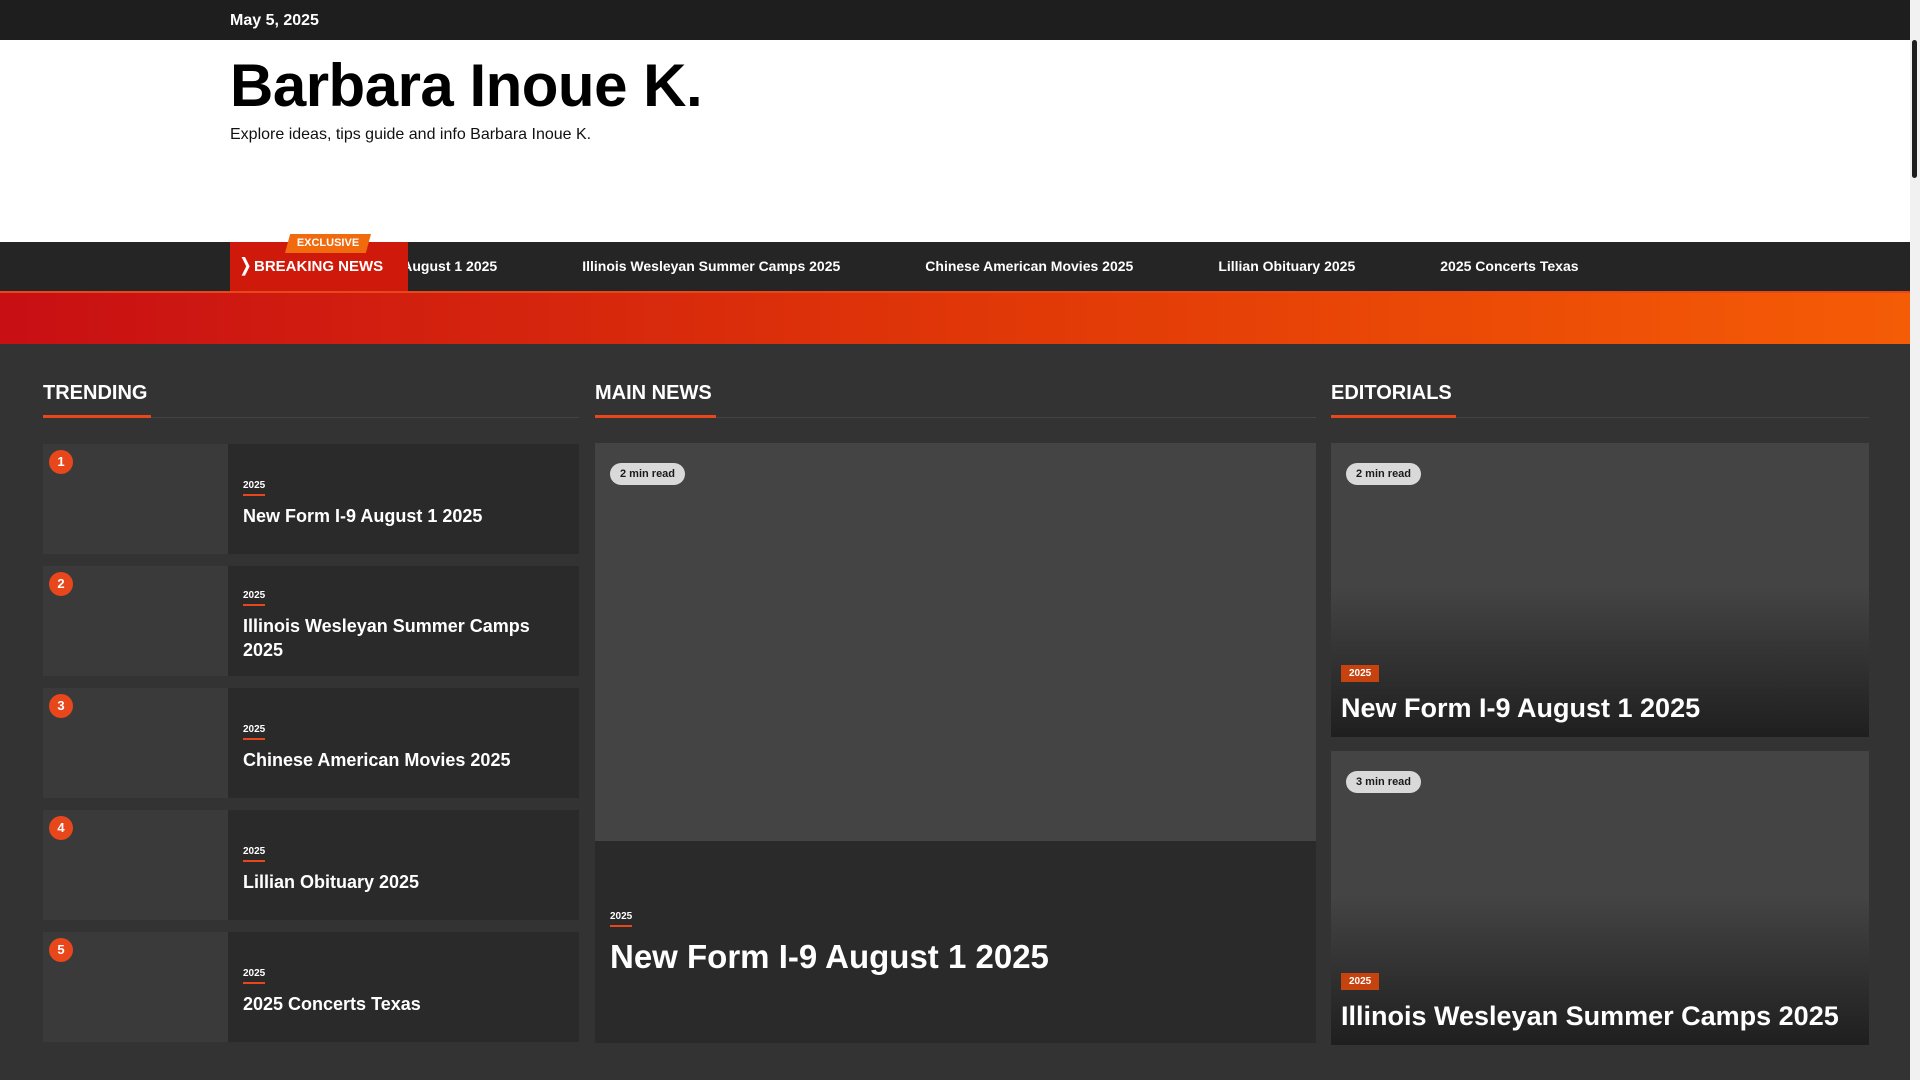 The height and width of the screenshot is (1080, 1920). I want to click on site-title: Barbara Inoue K., so click(466, 86).